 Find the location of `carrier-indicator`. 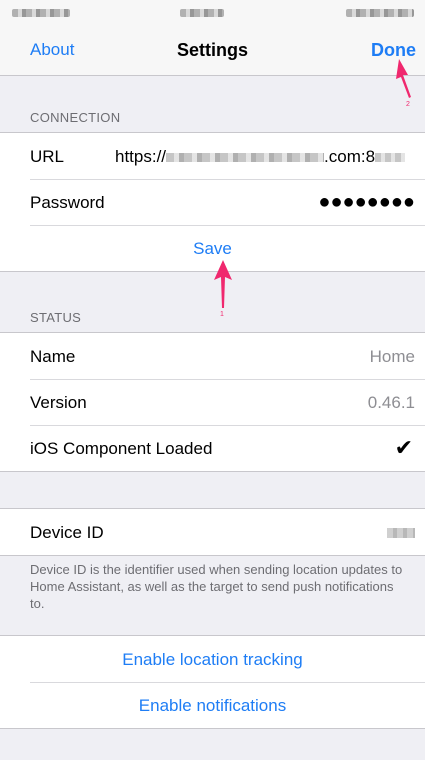

carrier-indicator is located at coordinates (41, 13).